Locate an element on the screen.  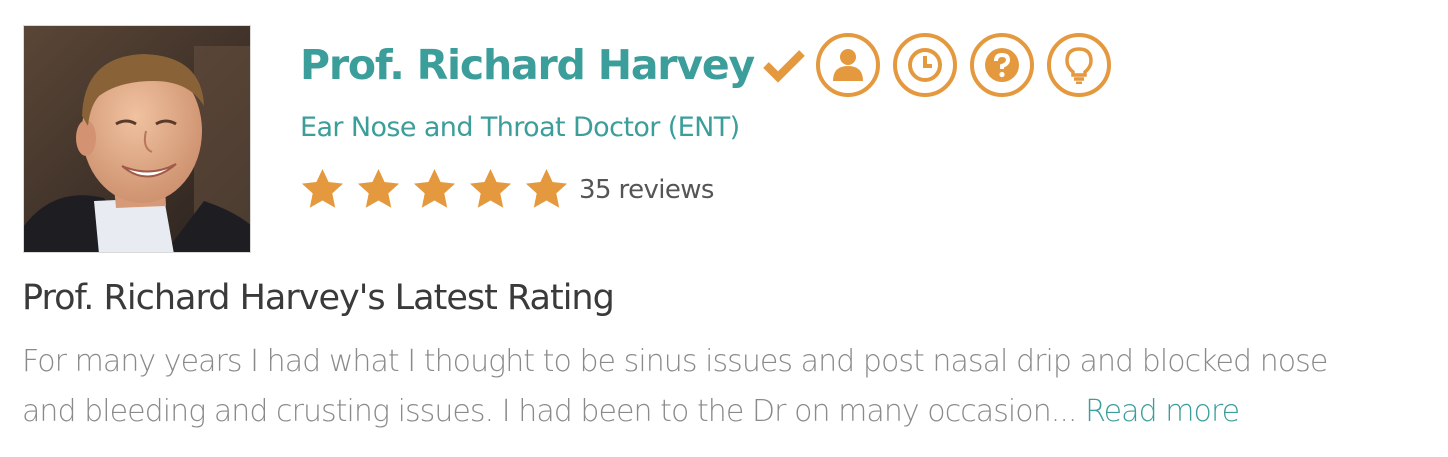
doctor-photo is located at coordinates (137, 139).